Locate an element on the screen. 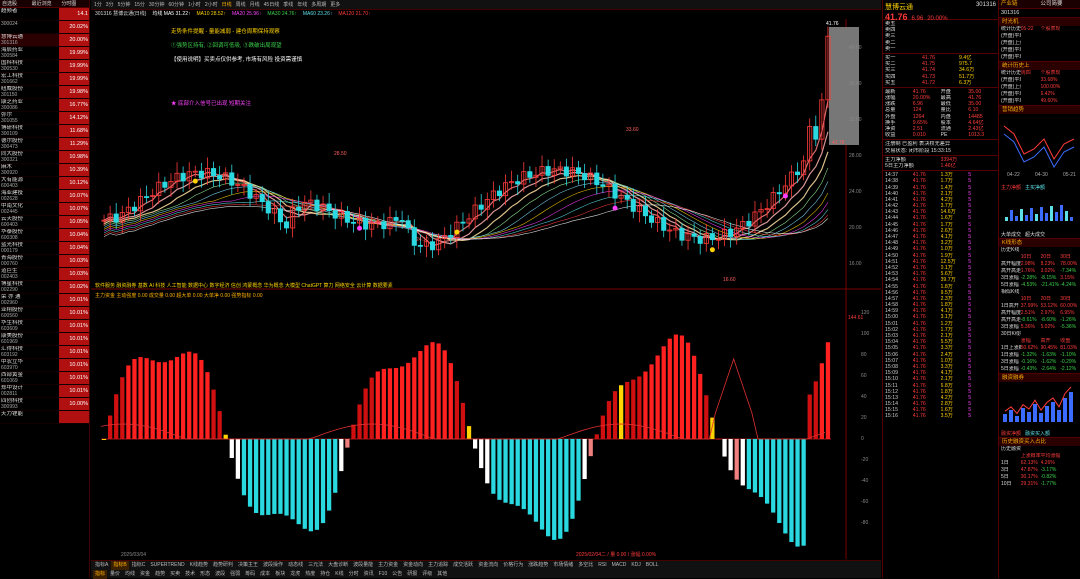 The height and width of the screenshot is (579, 1080). stock-row: 国科科技30053019.99% is located at coordinates (44, 66).